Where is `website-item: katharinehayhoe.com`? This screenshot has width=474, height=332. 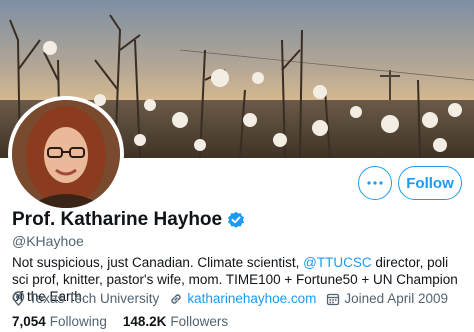
website-item: katharinehayhoe.com is located at coordinates (242, 298).